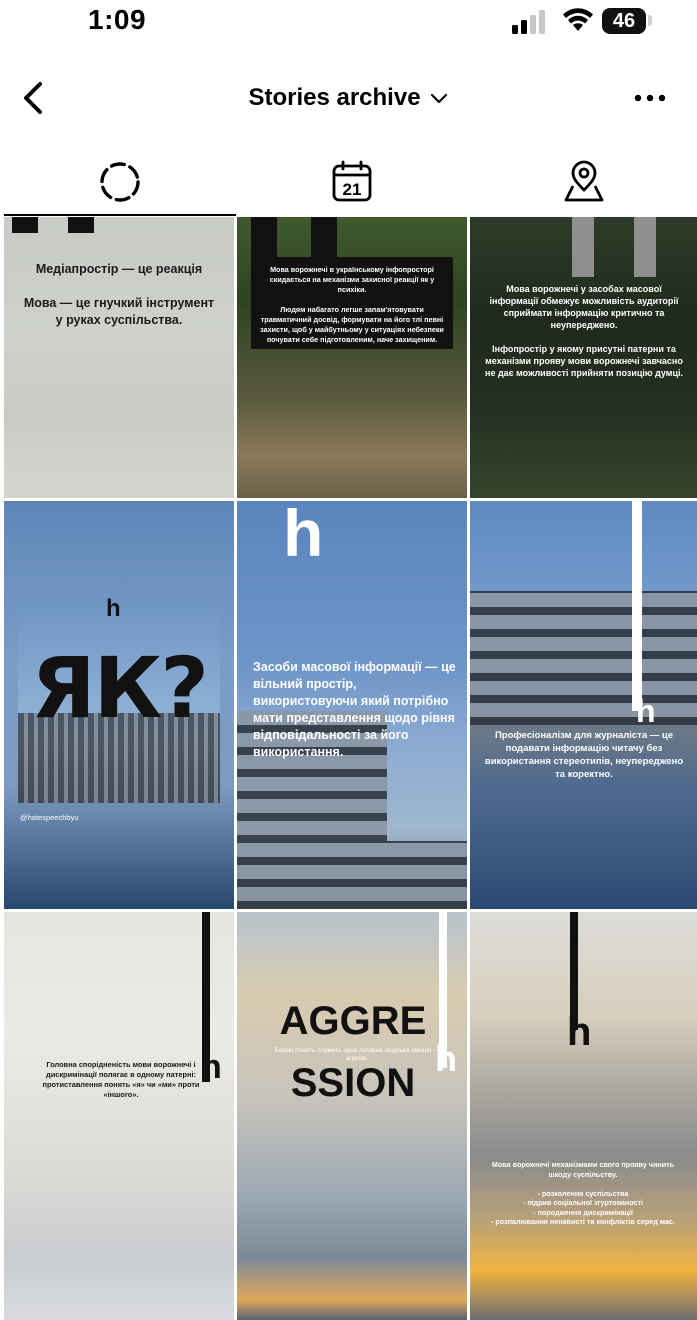  I want to click on calendar-day: 21, so click(352, 189).